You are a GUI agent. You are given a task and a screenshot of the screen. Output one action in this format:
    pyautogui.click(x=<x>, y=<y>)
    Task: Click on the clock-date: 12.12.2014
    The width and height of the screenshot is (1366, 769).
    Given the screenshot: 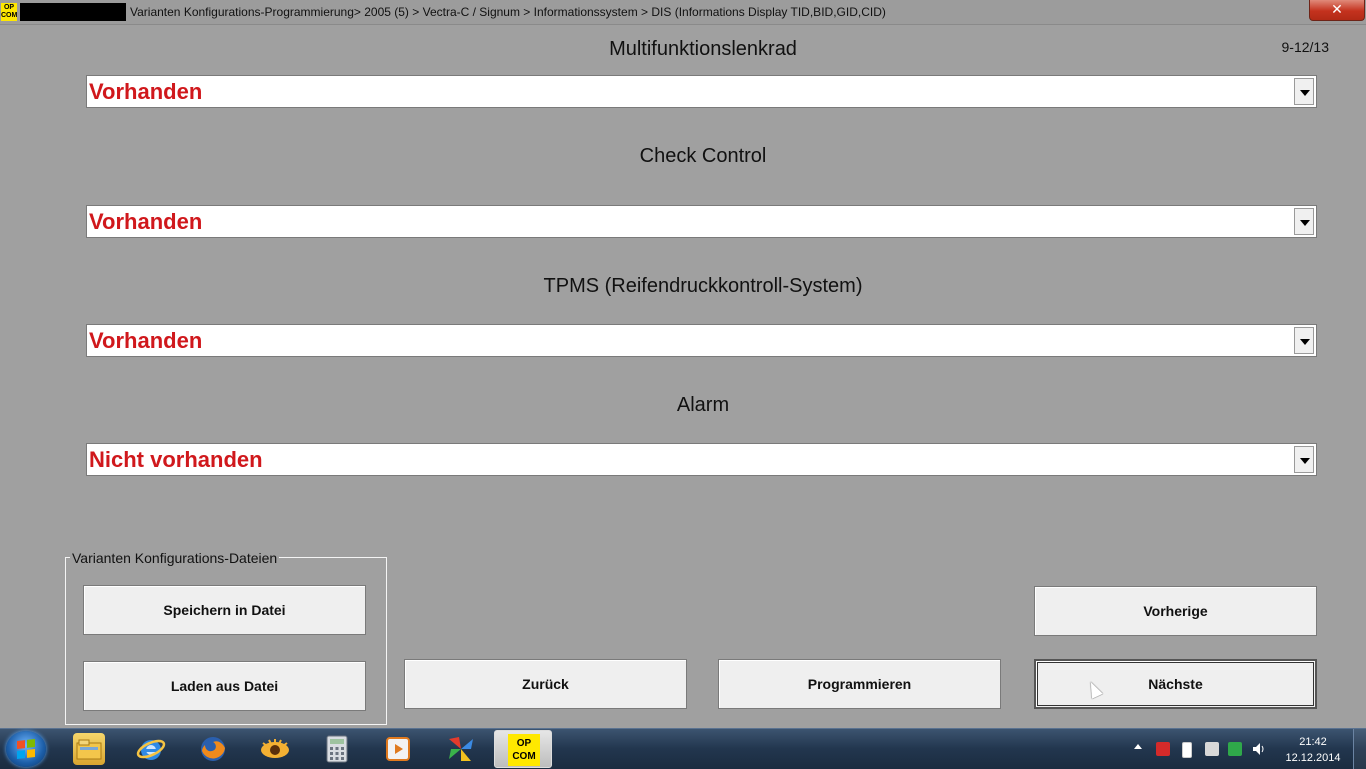 What is the action you would take?
    pyautogui.click(x=1313, y=758)
    